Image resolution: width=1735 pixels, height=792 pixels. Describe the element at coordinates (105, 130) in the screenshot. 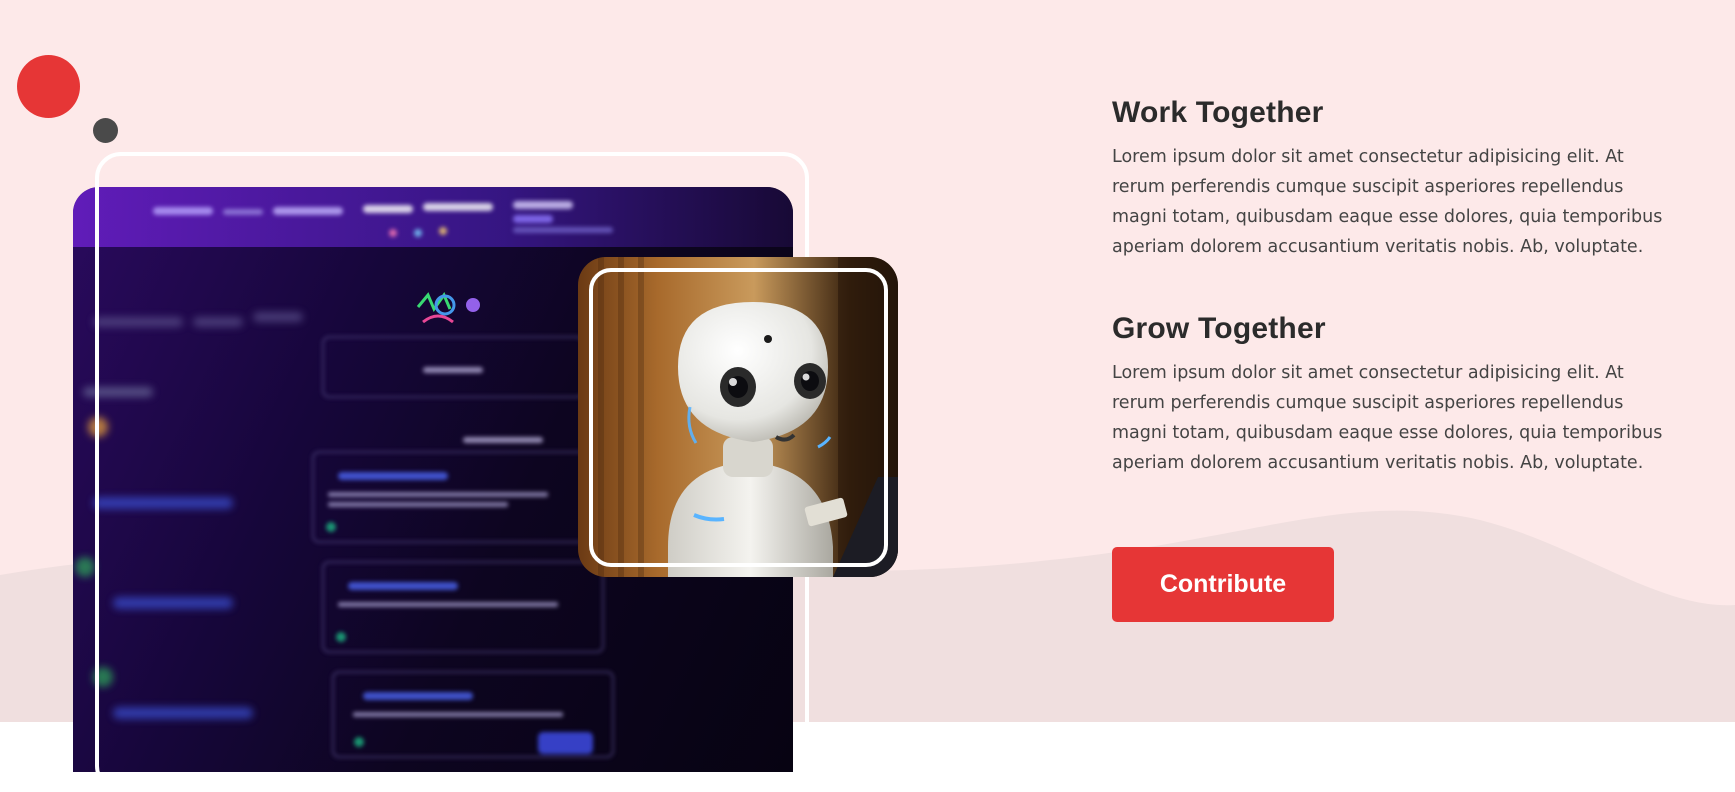

I see `decorative-dark-dot` at that location.